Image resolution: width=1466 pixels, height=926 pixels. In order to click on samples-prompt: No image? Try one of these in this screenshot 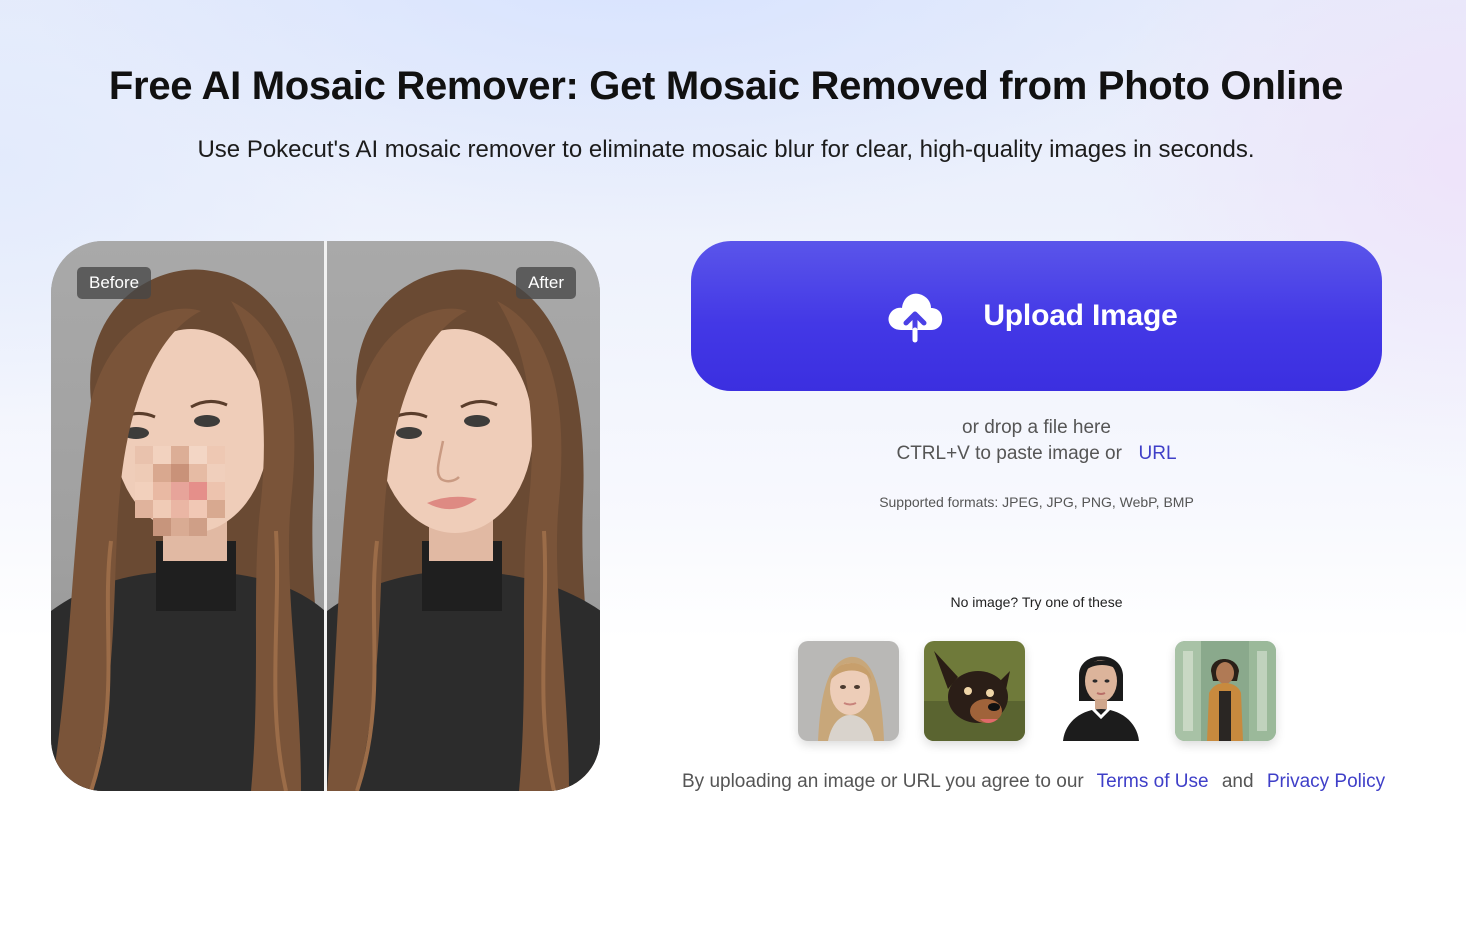, I will do `click(1036, 602)`.